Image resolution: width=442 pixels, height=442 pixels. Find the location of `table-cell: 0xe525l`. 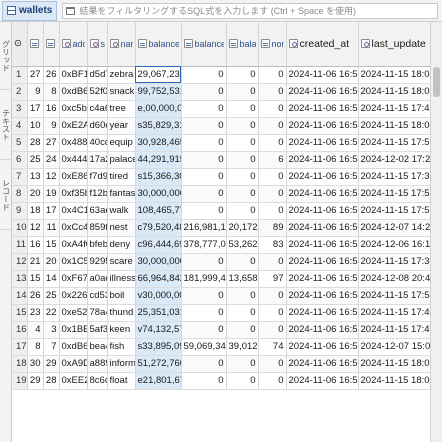

table-cell: 0xe525l is located at coordinates (73, 313).